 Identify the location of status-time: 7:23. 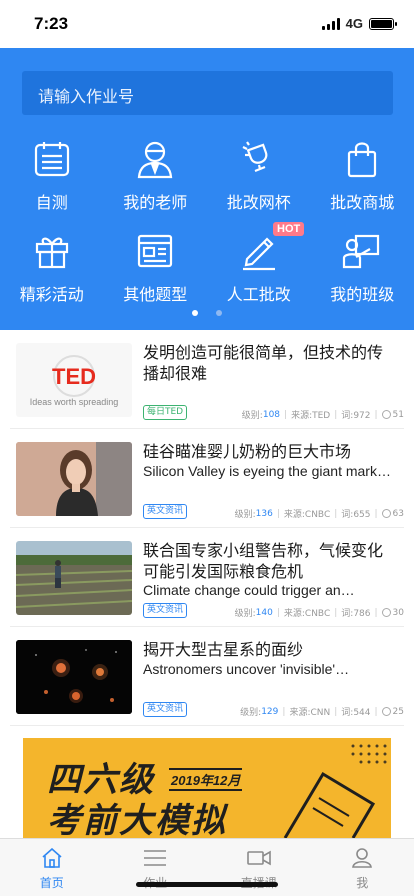
(51, 23).